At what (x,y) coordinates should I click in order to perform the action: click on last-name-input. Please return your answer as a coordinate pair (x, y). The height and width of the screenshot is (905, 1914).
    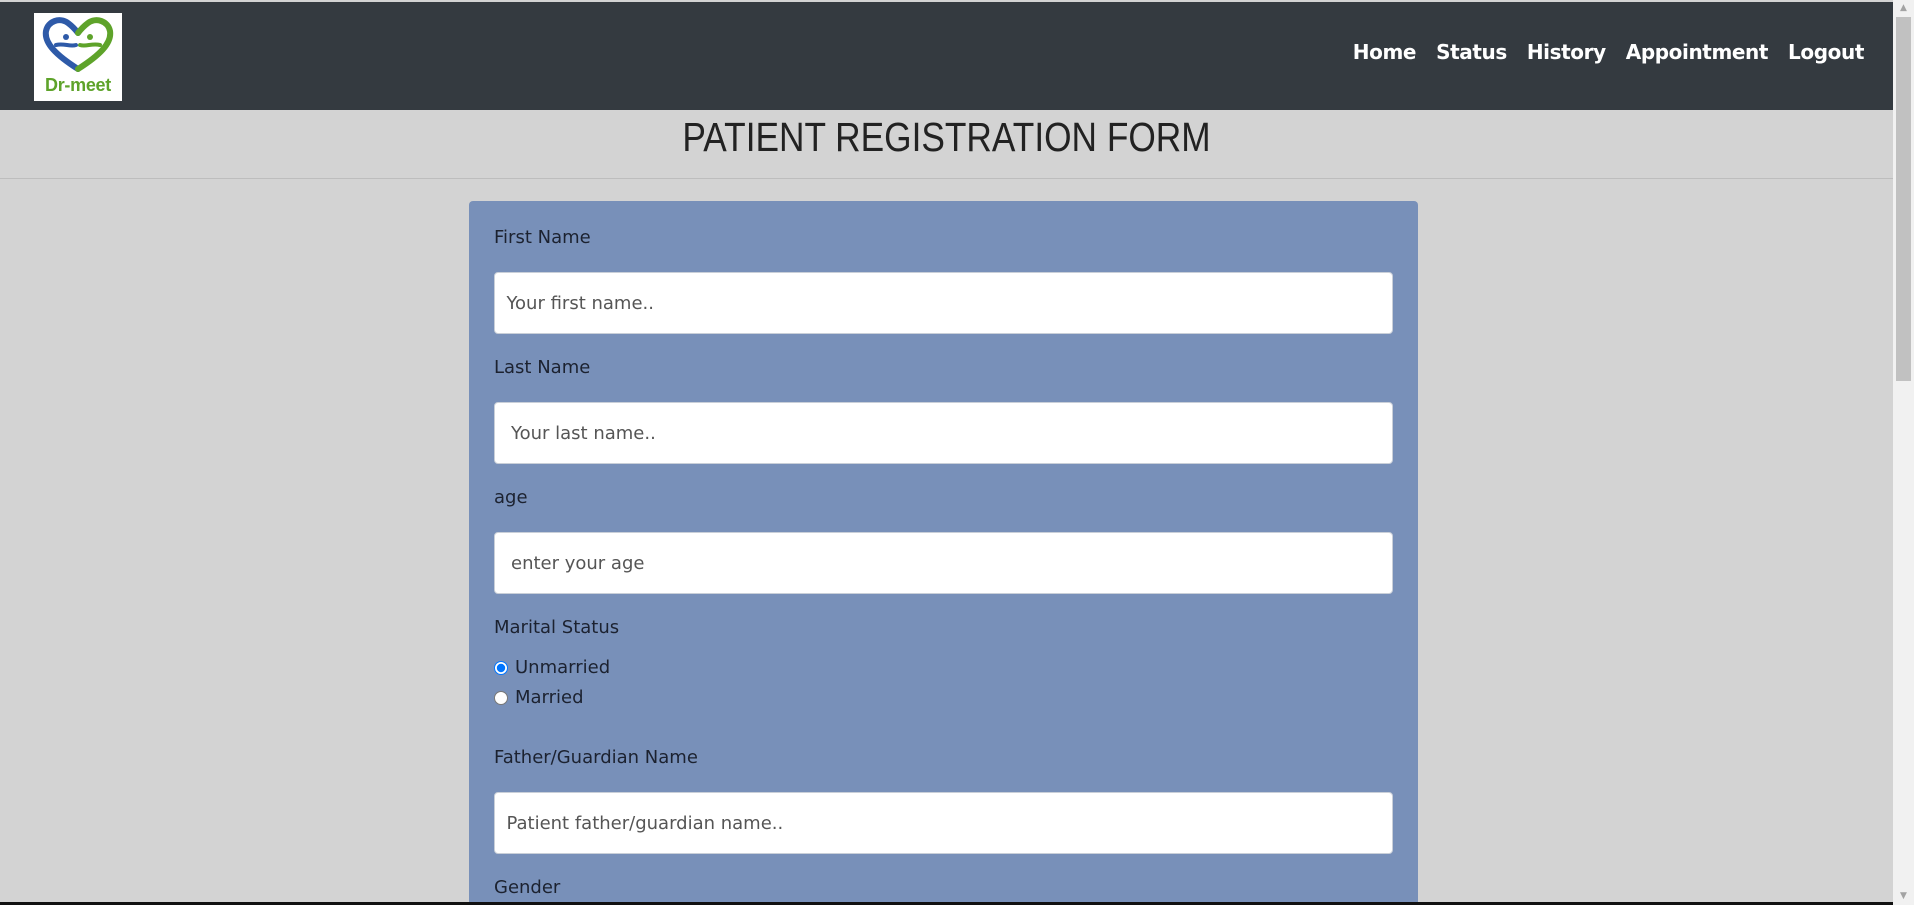
    Looking at the image, I should click on (943, 433).